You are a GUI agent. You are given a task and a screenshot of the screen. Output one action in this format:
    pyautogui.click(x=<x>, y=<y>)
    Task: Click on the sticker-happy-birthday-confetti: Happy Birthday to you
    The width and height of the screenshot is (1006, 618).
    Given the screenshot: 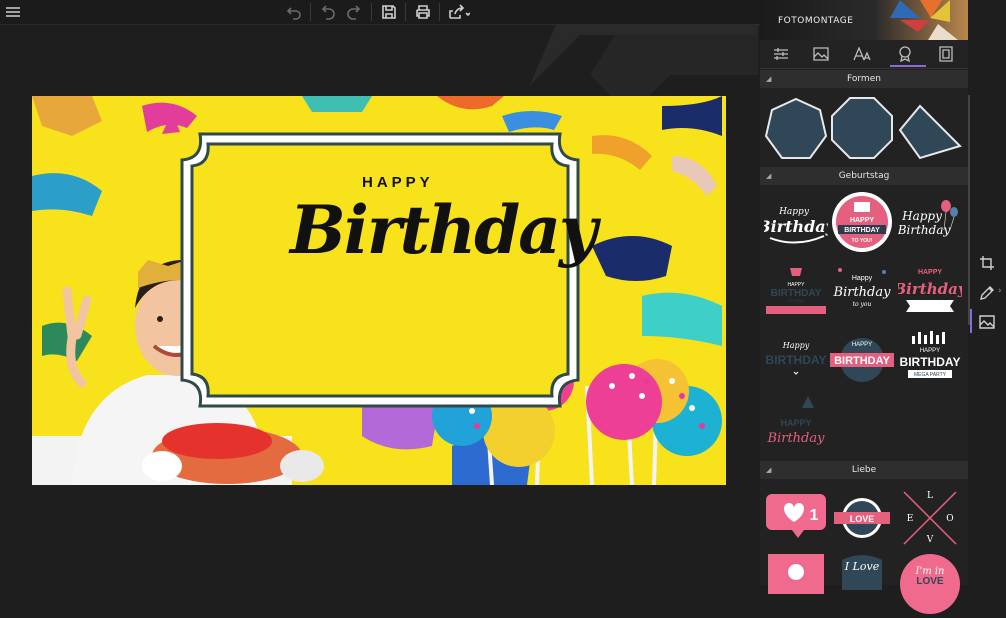 What is the action you would take?
    pyautogui.click(x=862, y=290)
    